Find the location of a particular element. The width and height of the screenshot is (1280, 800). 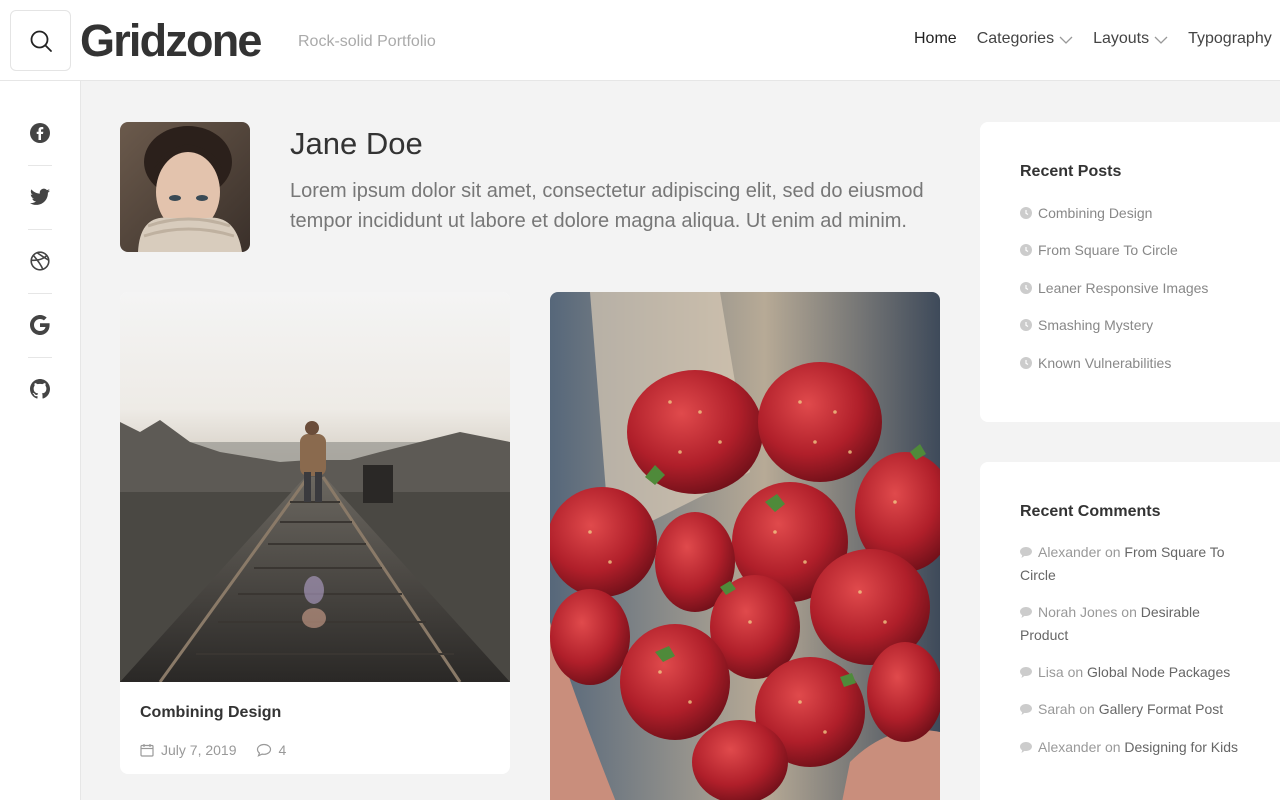

recent-comment-item: Norah Jones on Desirable Product is located at coordinates (1135, 624).